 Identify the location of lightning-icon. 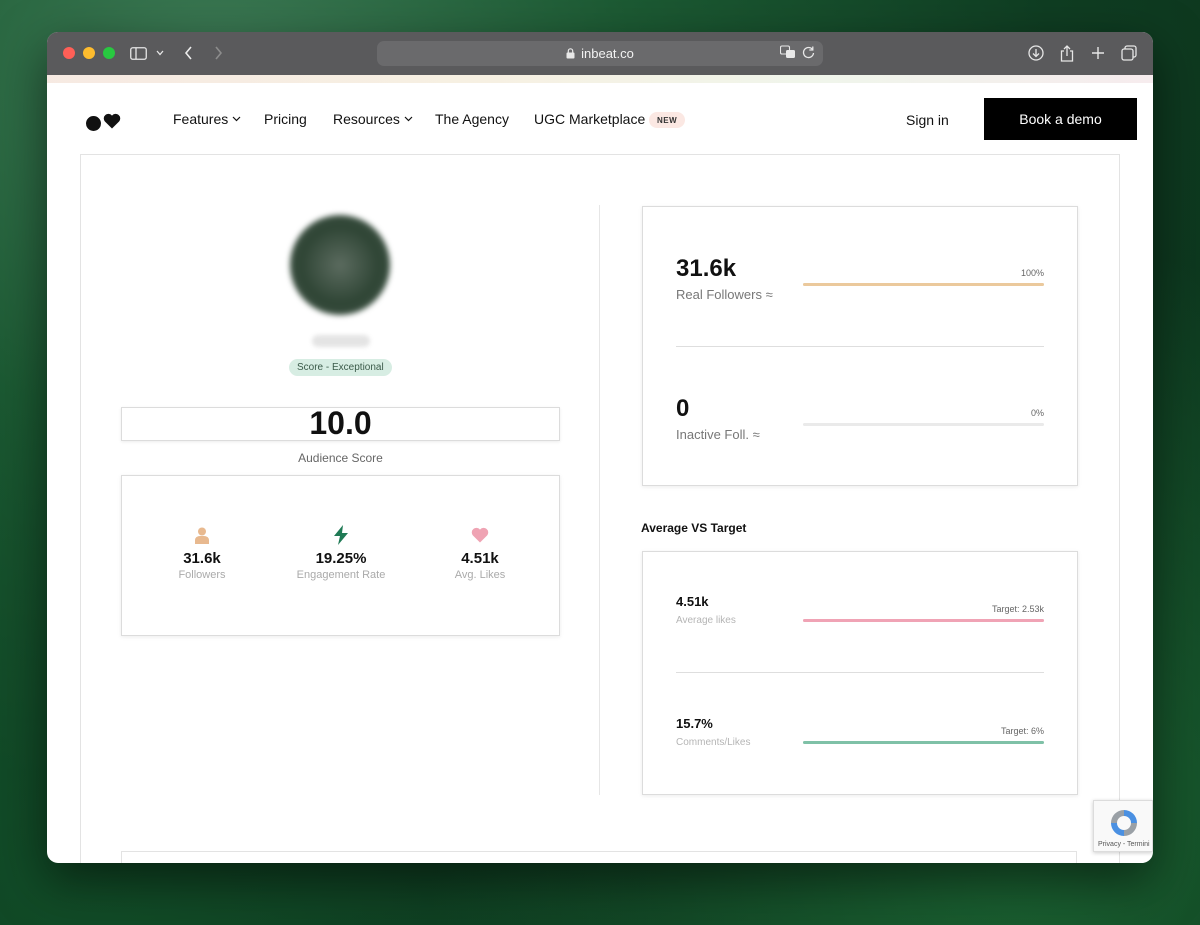
(341, 535).